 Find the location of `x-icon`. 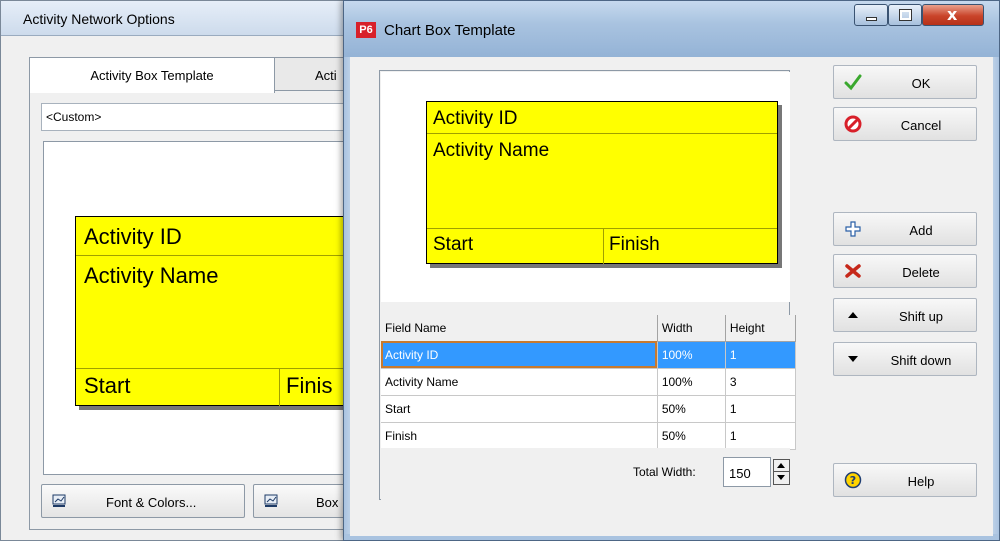

x-icon is located at coordinates (853, 271).